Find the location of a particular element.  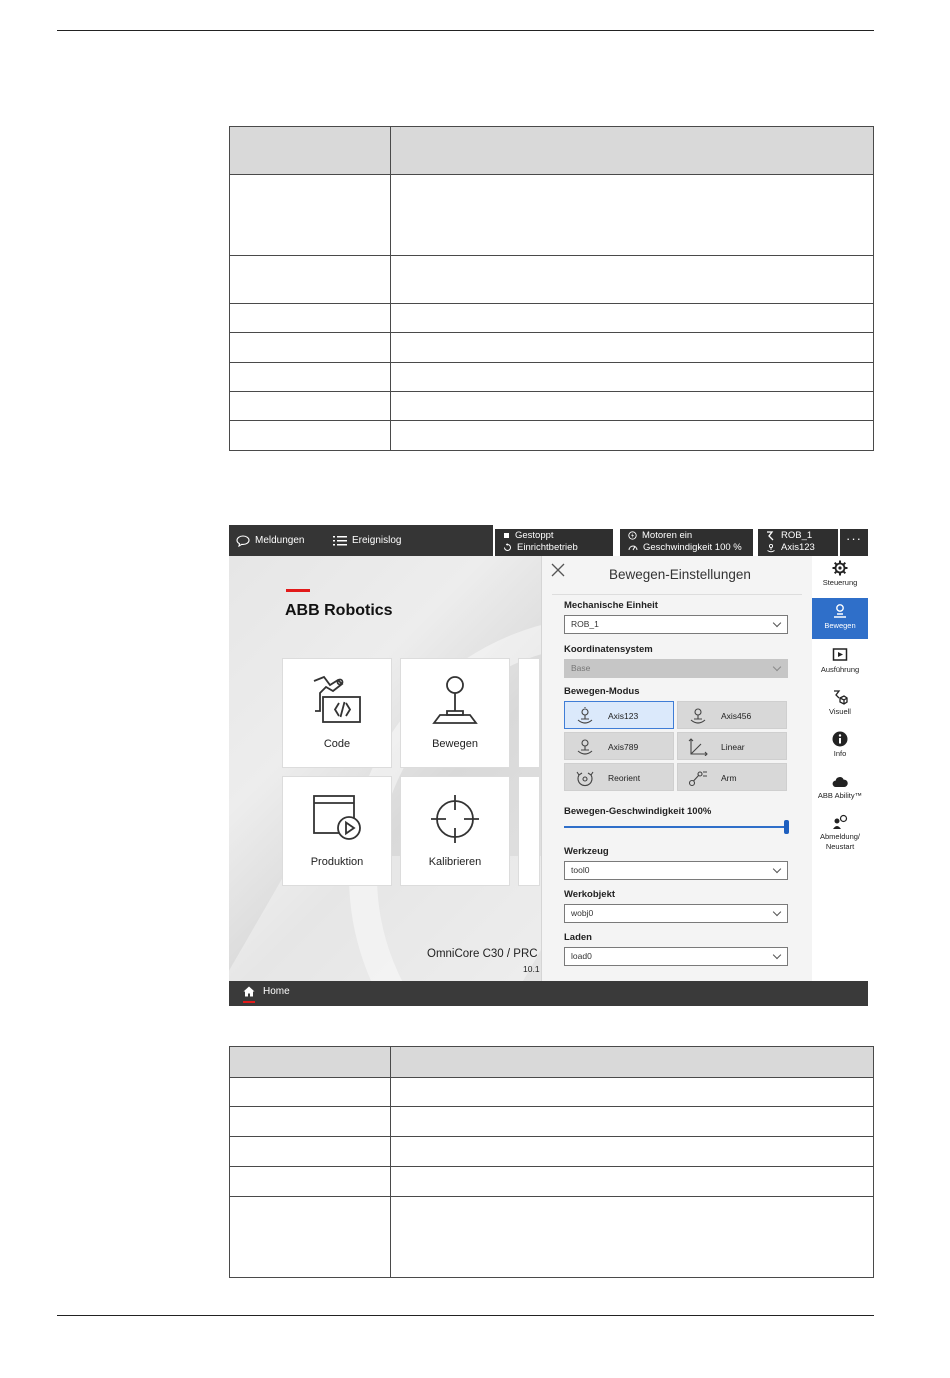

tile-production: Produktion is located at coordinates (337, 831).